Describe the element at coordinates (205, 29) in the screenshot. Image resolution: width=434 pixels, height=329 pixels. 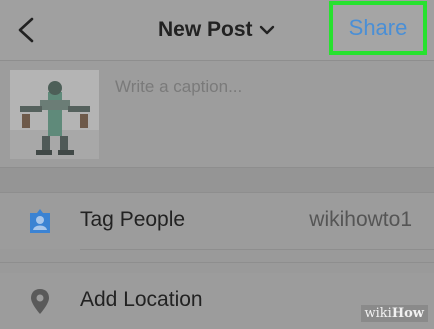
I see `page-title: New Post` at that location.